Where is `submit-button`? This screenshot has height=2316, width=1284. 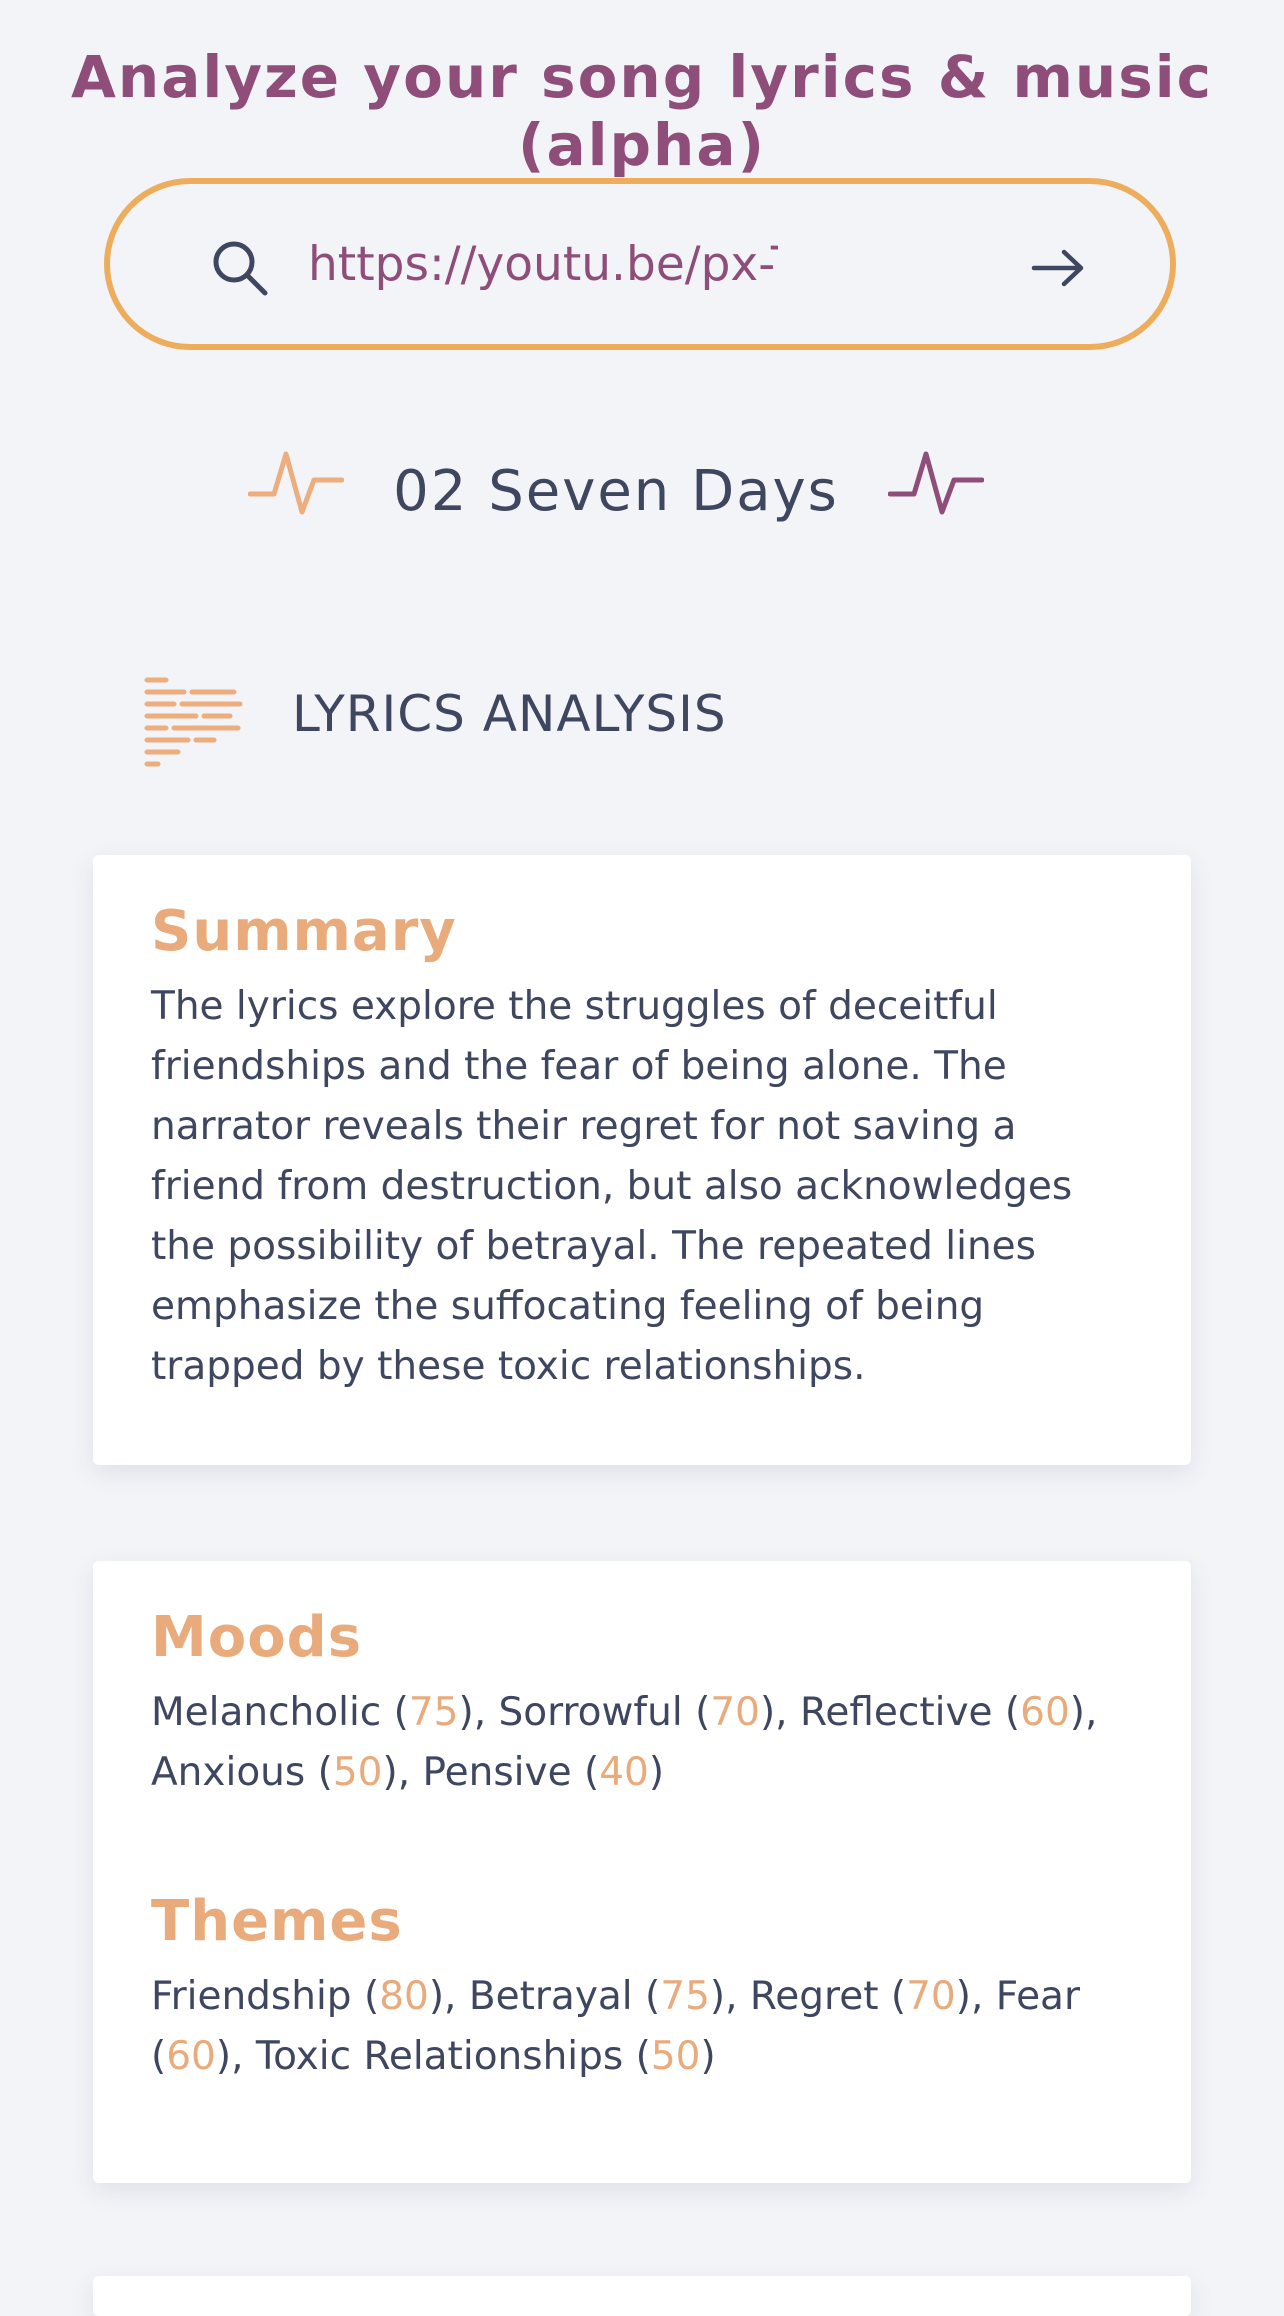
submit-button is located at coordinates (1058, 268).